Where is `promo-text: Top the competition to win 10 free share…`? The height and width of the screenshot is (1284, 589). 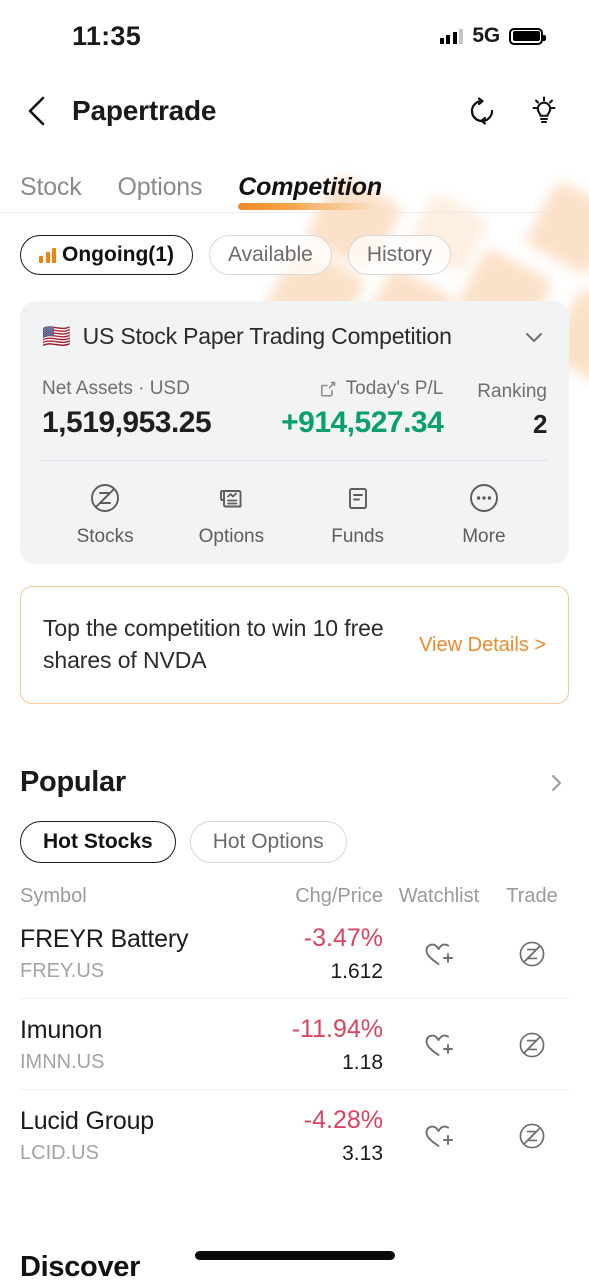 promo-text: Top the competition to win 10 free share… is located at coordinates (213, 644).